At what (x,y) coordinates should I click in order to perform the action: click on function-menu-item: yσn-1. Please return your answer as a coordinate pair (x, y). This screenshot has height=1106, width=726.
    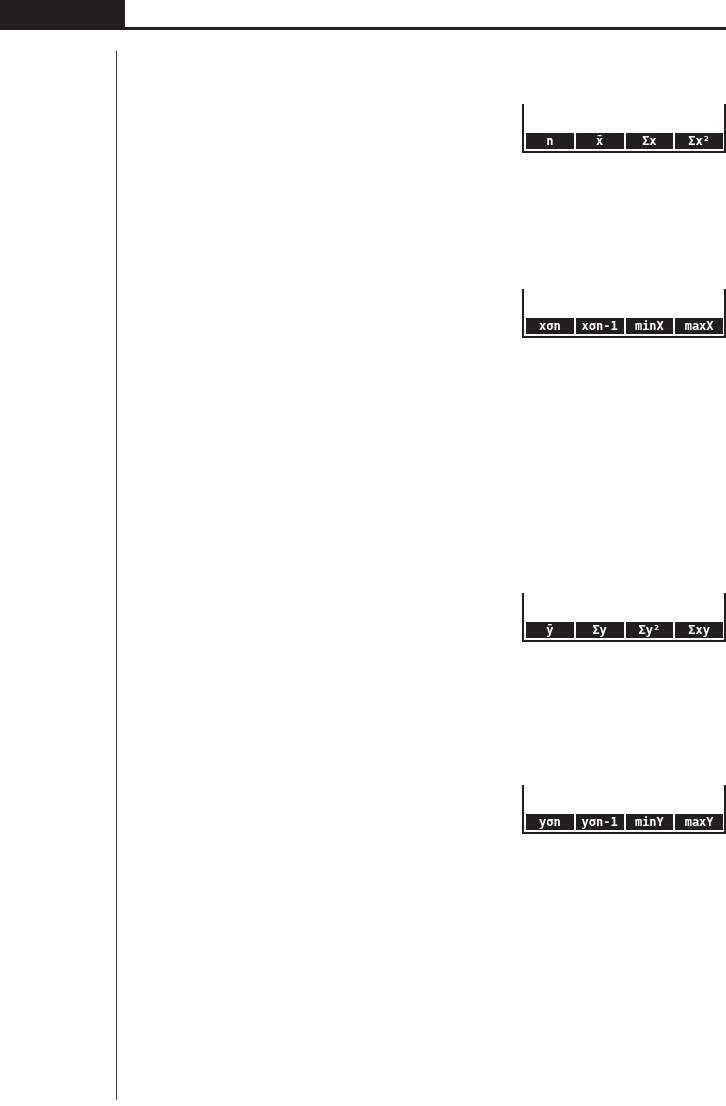
    Looking at the image, I should click on (599, 822).